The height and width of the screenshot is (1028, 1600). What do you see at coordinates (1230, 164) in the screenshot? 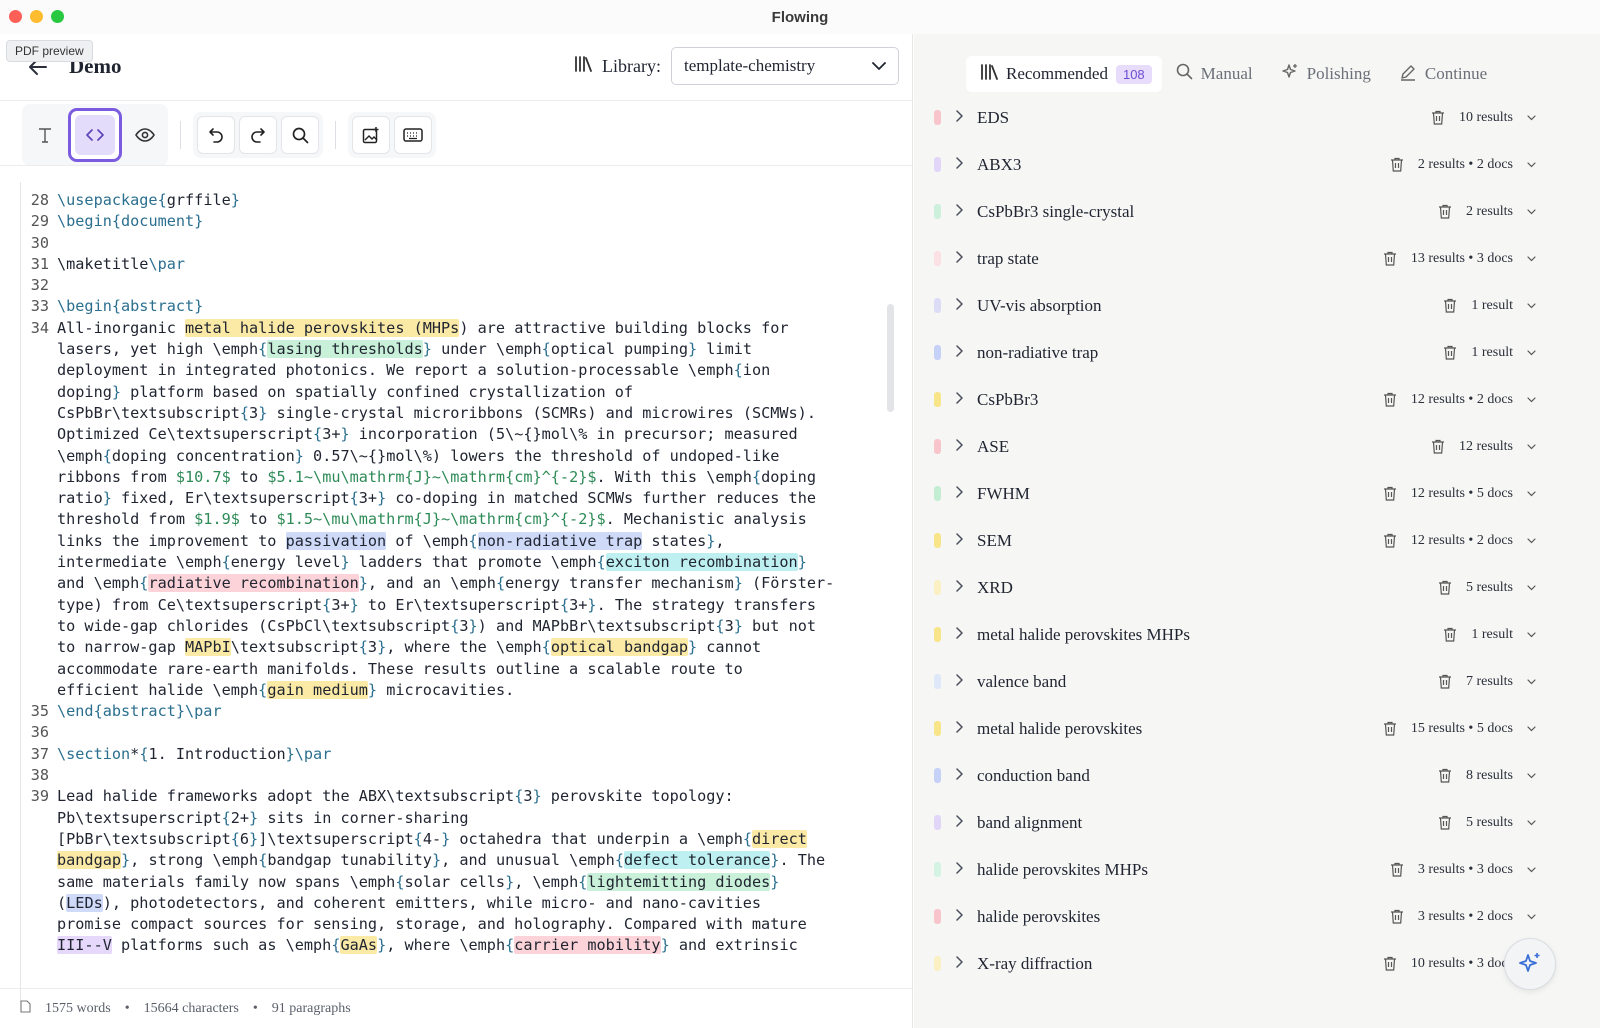
I see `term-row: ABX3 2 results • 2 docs` at bounding box center [1230, 164].